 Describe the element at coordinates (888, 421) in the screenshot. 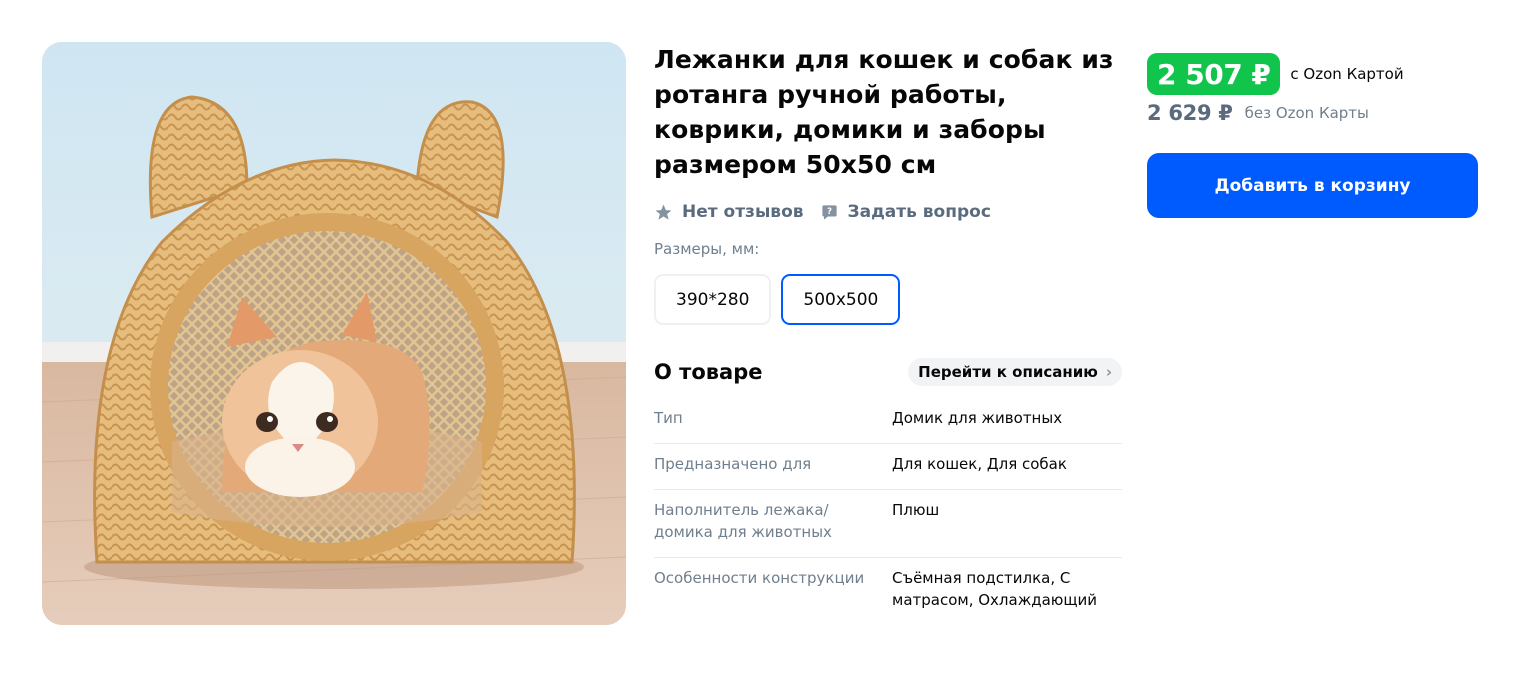

I see `spec-row: Тип Домик для животных` at that location.